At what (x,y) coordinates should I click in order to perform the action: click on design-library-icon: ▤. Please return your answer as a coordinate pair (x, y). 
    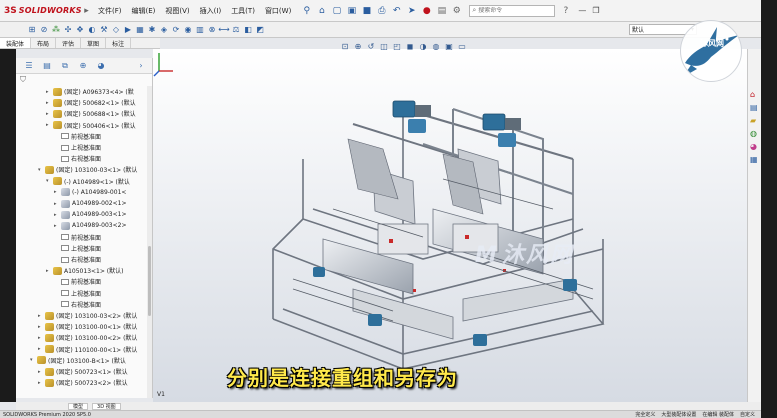
    Looking at the image, I should click on (755, 108).